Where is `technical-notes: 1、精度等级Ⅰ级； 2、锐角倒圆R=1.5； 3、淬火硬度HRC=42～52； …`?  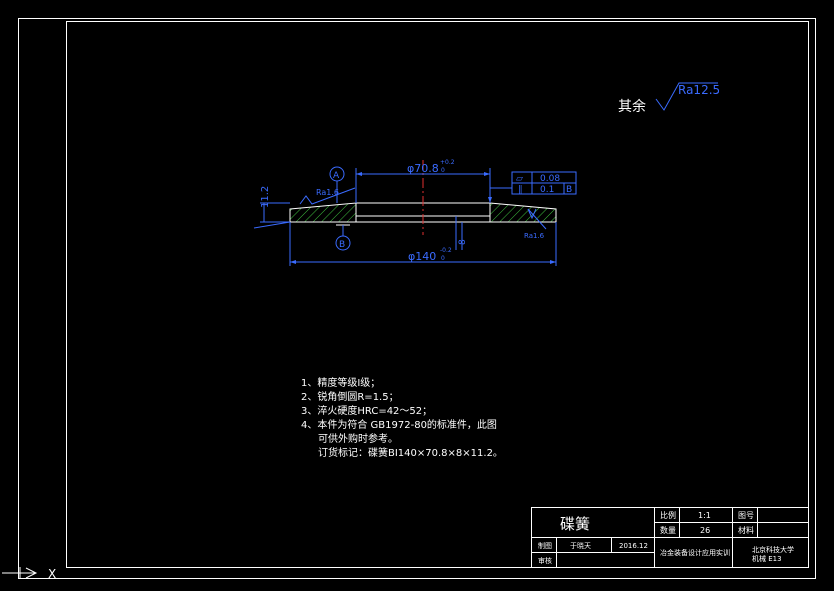 technical-notes: 1、精度等级Ⅰ级； 2、锐角倒圆R=1.5； 3、淬火硬度HRC=42～52； … is located at coordinates (402, 417).